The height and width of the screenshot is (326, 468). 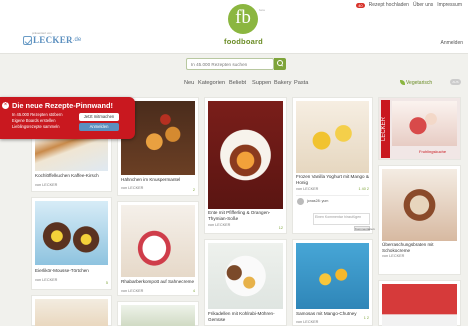 What do you see at coordinates (193, 190) in the screenshot?
I see `pin-count: 2` at bounding box center [193, 190].